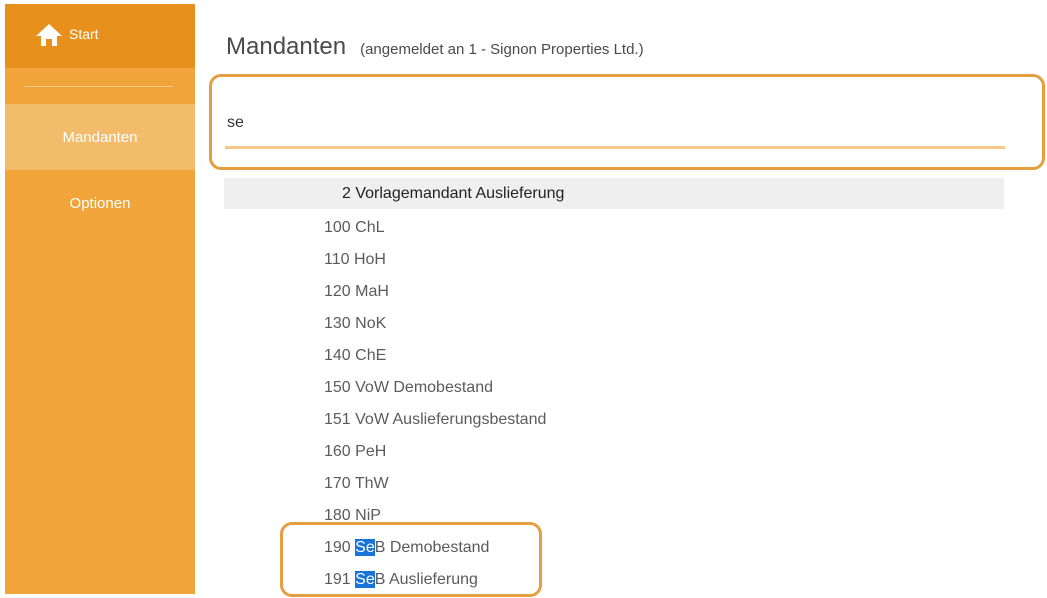 Image resolution: width=1047 pixels, height=598 pixels. What do you see at coordinates (617, 123) in the screenshot?
I see `search-input` at bounding box center [617, 123].